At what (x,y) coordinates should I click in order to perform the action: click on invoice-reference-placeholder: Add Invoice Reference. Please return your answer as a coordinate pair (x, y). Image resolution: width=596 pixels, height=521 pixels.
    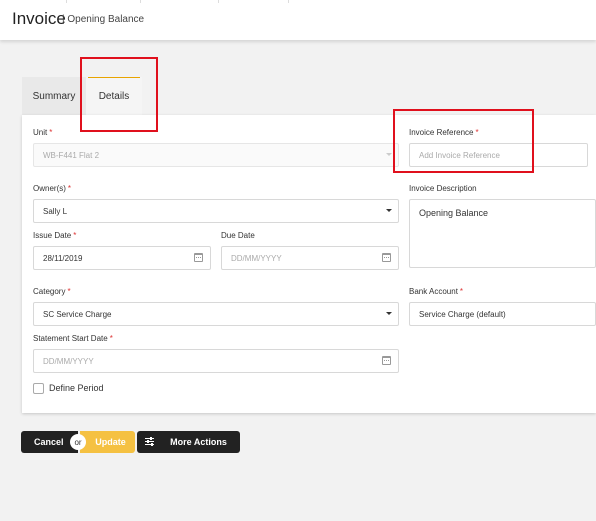
    Looking at the image, I should click on (459, 155).